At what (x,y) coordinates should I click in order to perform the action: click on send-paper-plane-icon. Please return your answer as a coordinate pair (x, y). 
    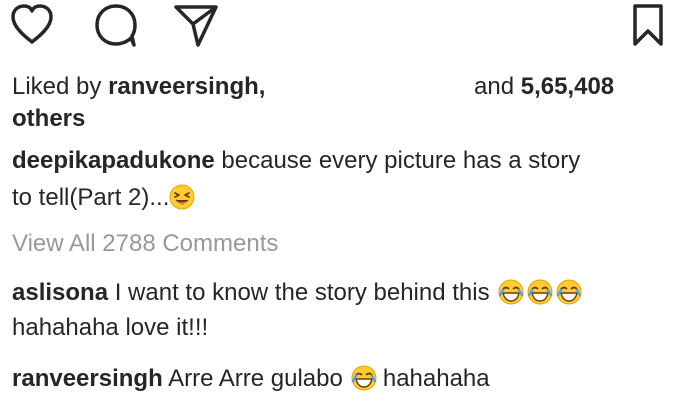
    Looking at the image, I should click on (196, 25).